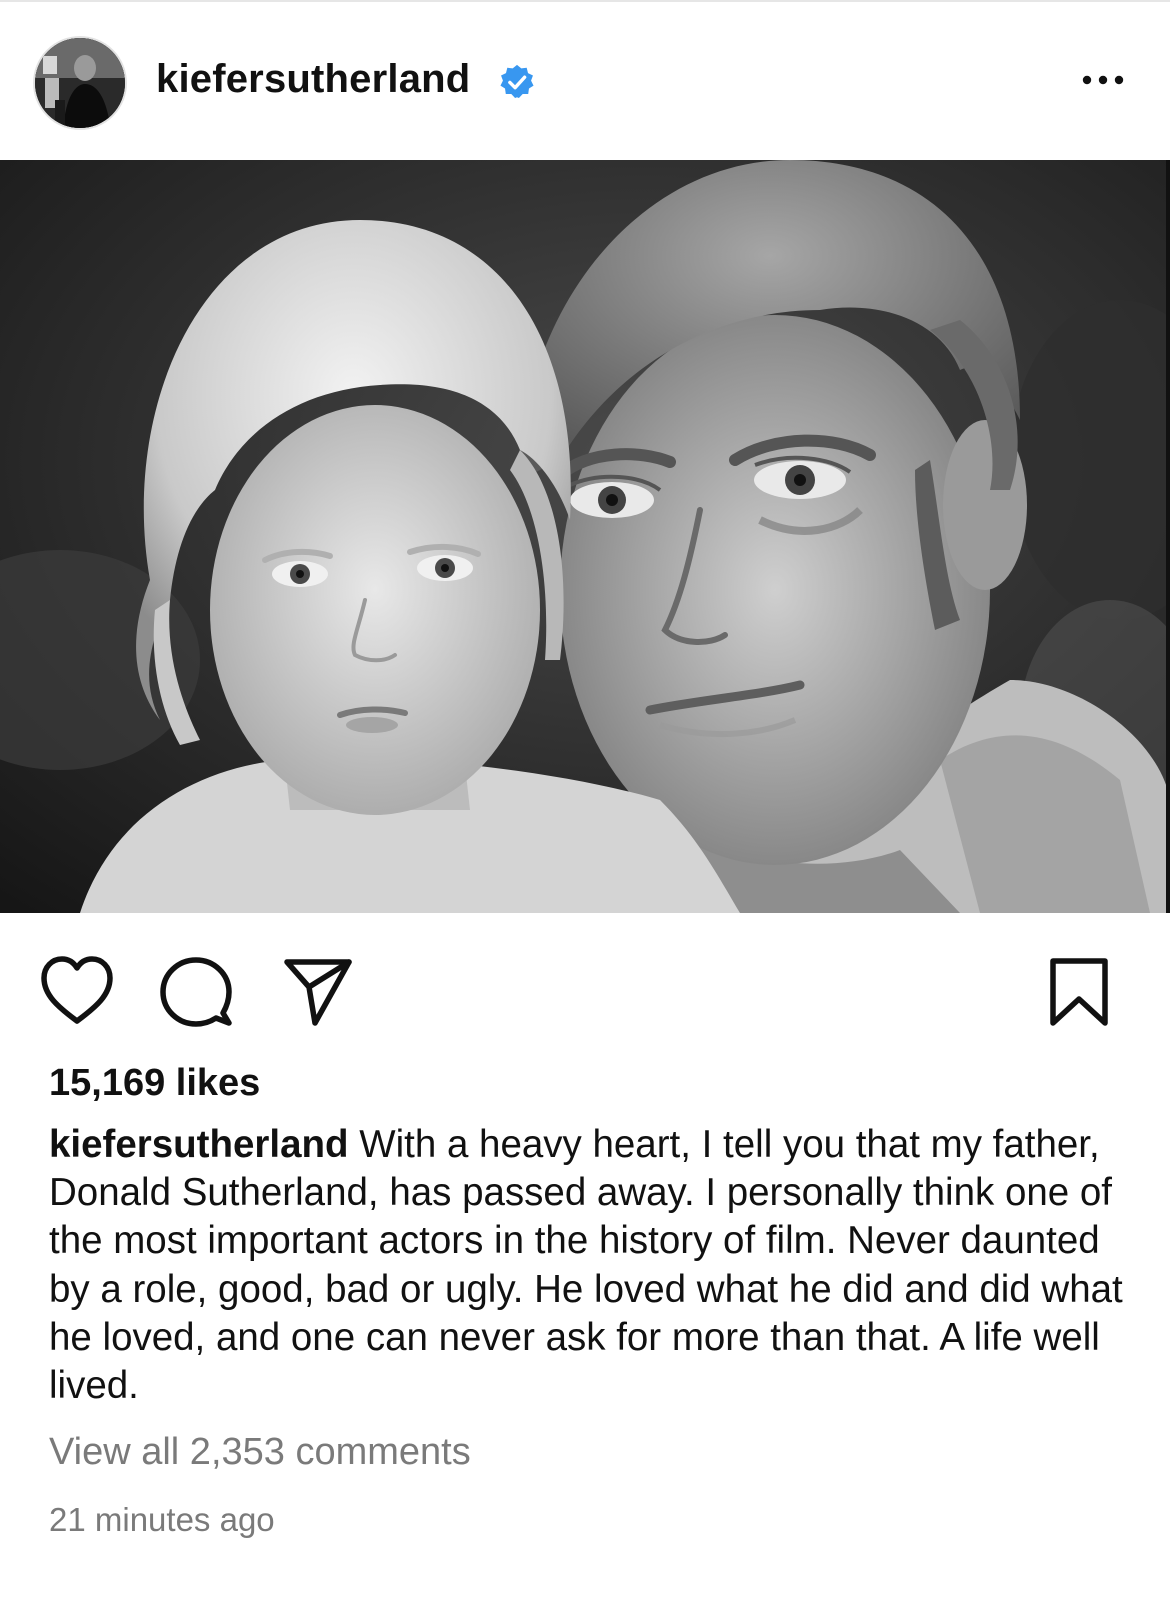  What do you see at coordinates (1168, 536) in the screenshot?
I see `photo-edge` at bounding box center [1168, 536].